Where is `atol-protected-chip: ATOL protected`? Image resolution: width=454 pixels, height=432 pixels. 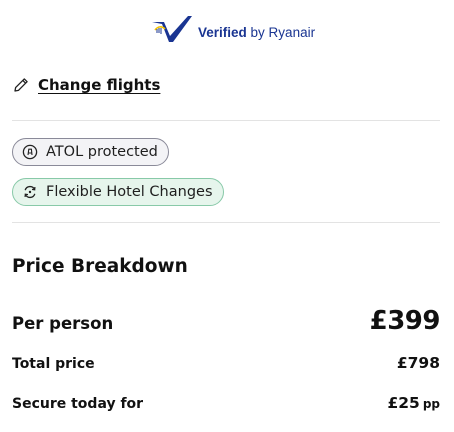 atol-protected-chip: ATOL protected is located at coordinates (90, 152).